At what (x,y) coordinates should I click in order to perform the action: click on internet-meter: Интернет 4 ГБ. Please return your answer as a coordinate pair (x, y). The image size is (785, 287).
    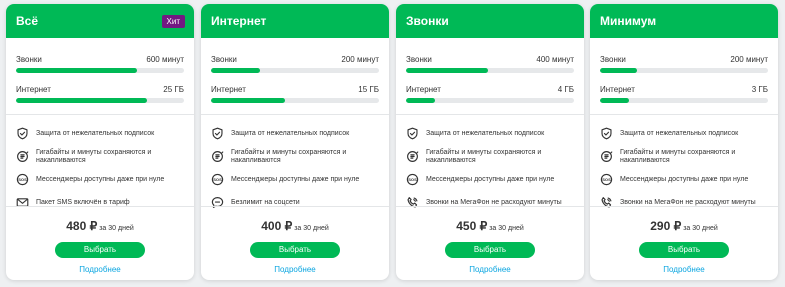
    Looking at the image, I should click on (490, 94).